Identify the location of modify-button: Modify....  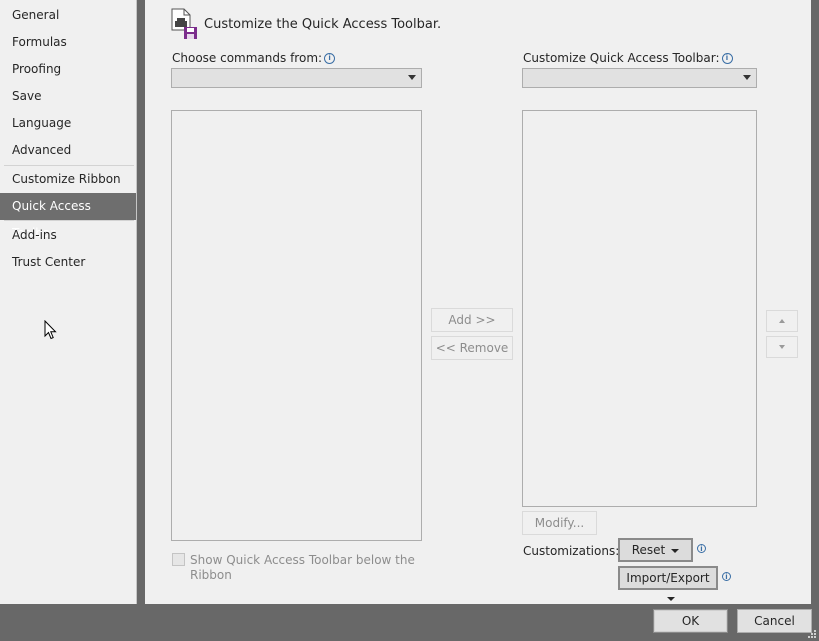
(559, 523).